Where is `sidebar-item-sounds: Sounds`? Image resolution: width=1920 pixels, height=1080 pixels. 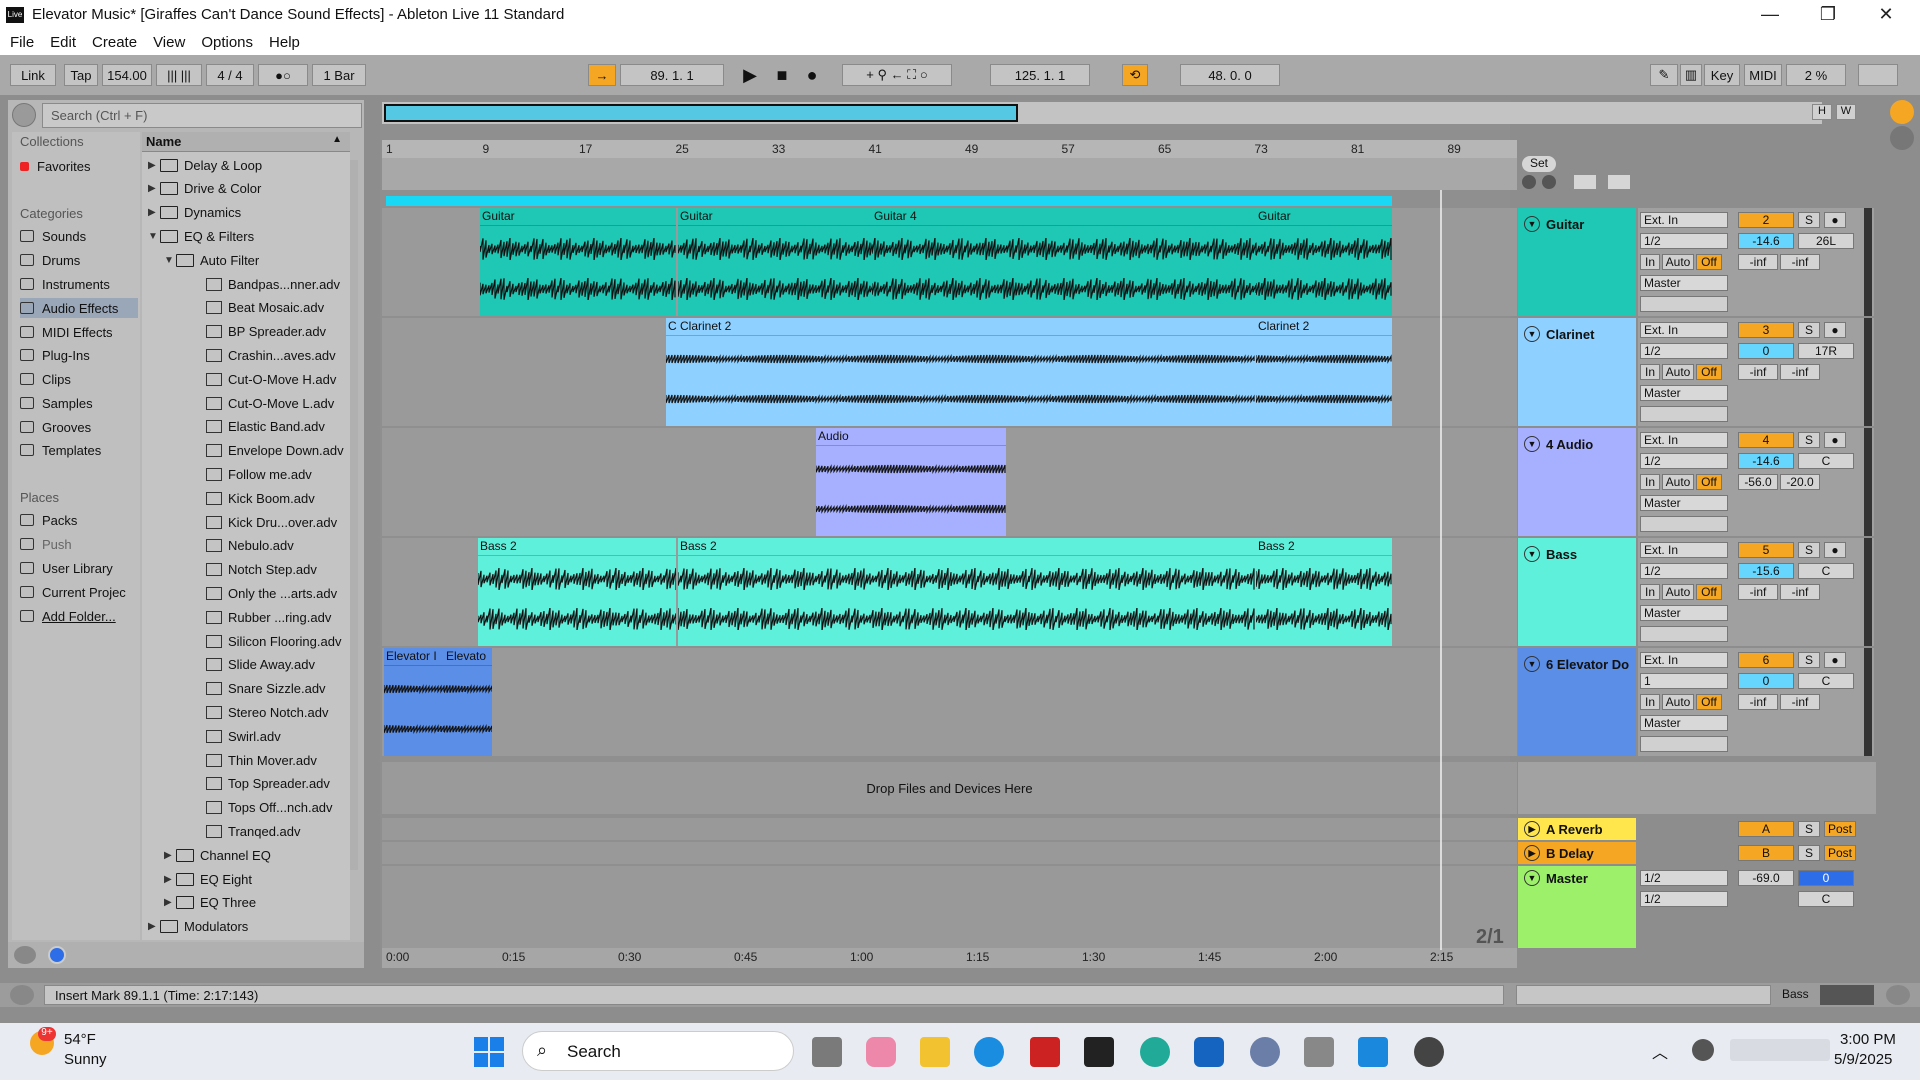 sidebar-item-sounds: Sounds is located at coordinates (79, 236).